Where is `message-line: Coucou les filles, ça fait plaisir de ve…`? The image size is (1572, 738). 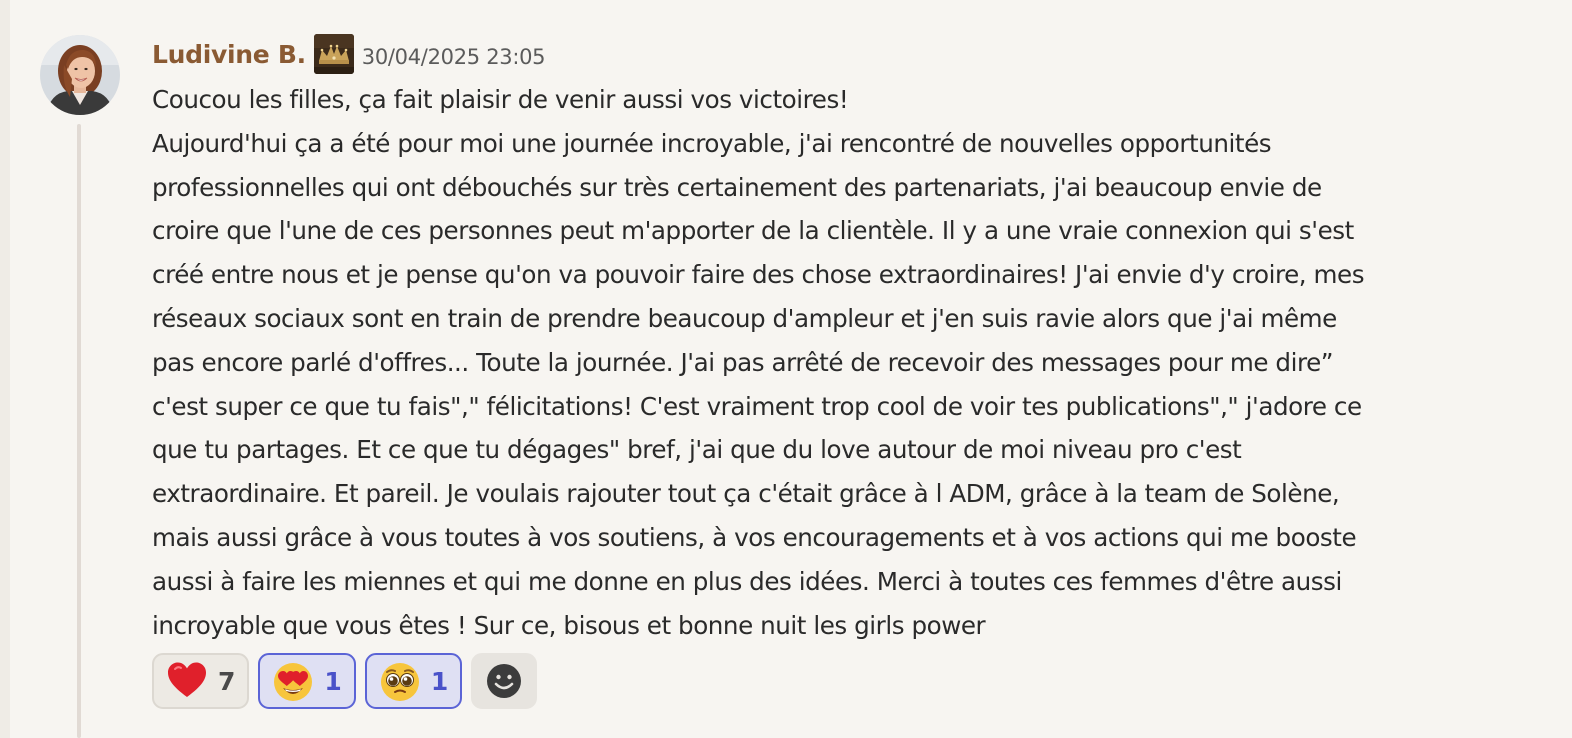 message-line: Coucou les filles, ça fait plaisir de ve… is located at coordinates (500, 99).